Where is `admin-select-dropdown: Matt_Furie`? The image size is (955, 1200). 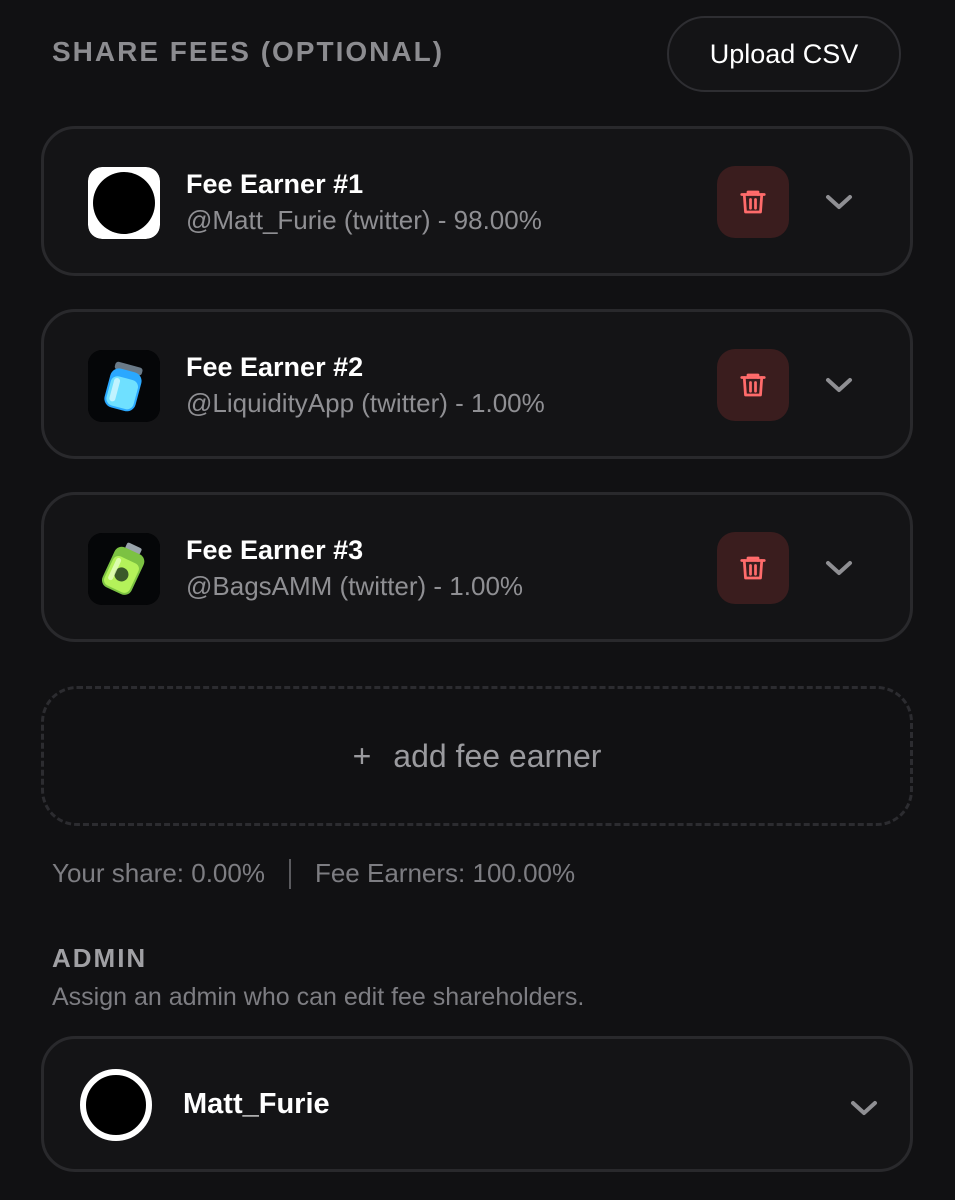 admin-select-dropdown: Matt_Furie is located at coordinates (477, 1104).